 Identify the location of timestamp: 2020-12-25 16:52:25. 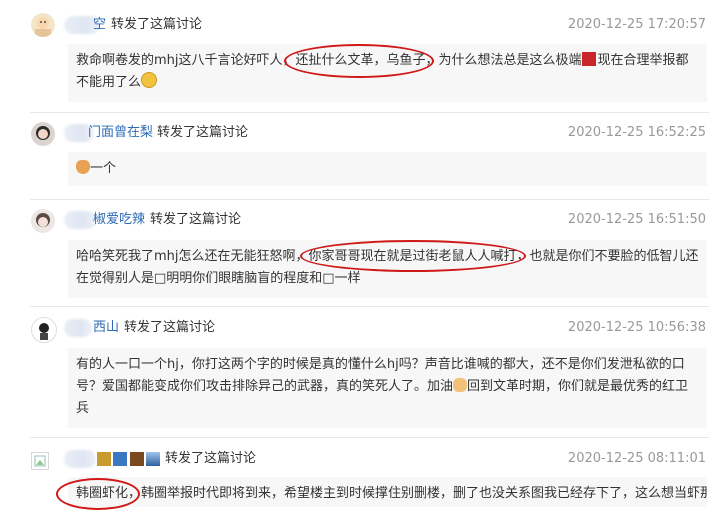
(636, 132).